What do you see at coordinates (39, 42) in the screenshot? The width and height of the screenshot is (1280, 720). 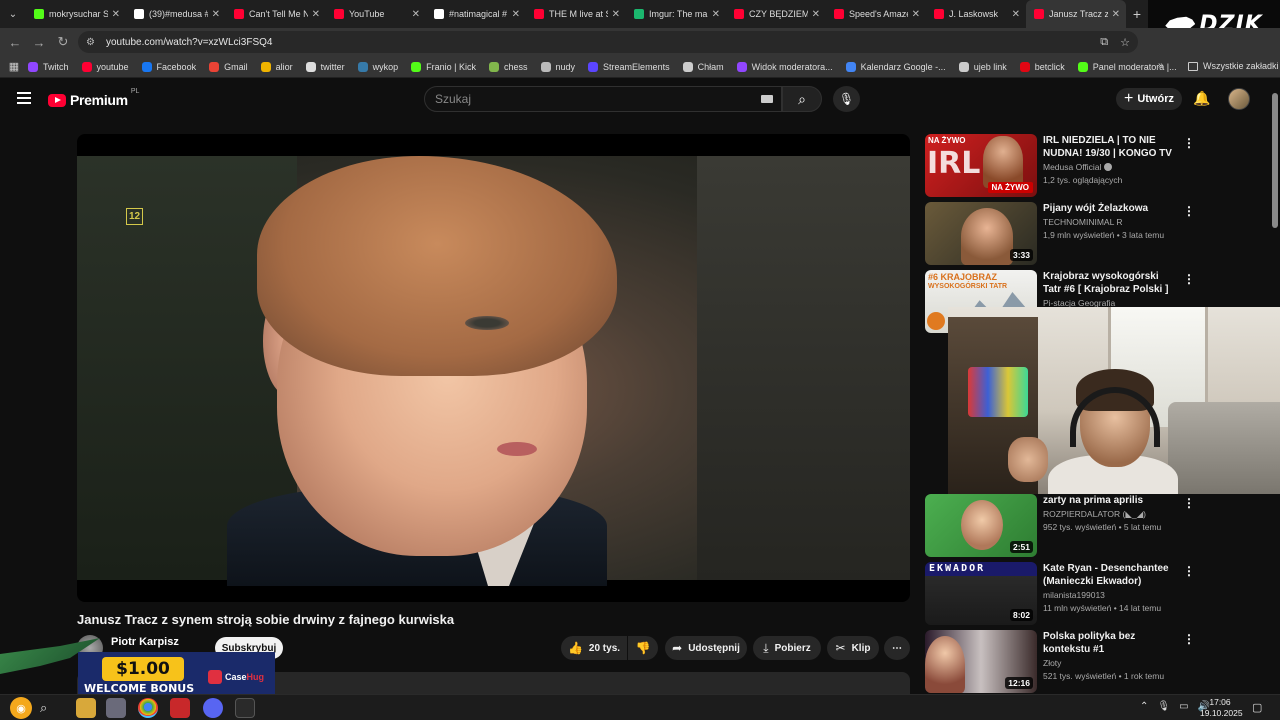 I see `forward-arrow-icon: →` at bounding box center [39, 42].